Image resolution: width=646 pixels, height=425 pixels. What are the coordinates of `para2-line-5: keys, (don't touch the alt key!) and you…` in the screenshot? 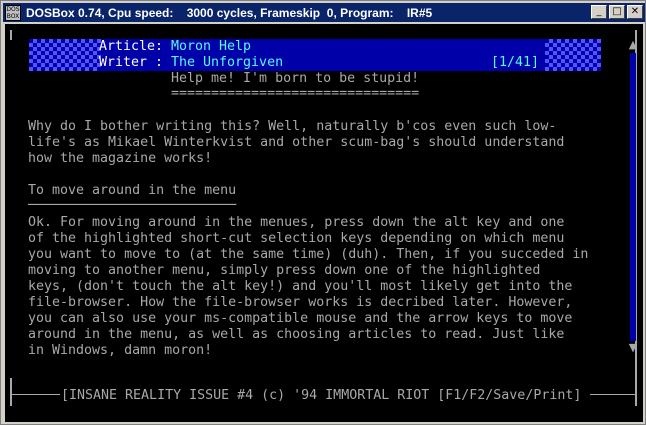 It's located at (300, 286).